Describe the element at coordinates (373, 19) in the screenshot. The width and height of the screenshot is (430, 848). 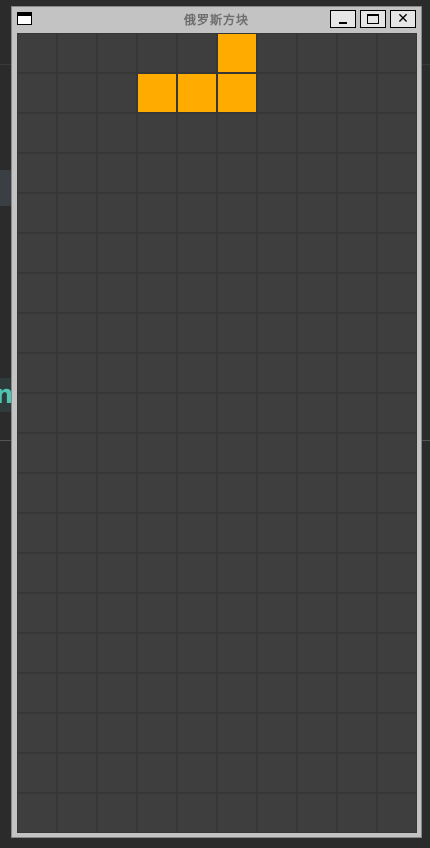
I see `maximize-button` at that location.